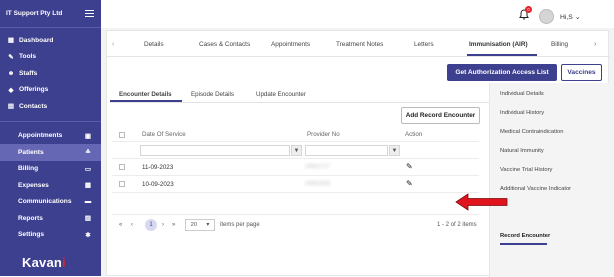 The image size is (614, 277). What do you see at coordinates (28, 73) in the screenshot?
I see `sidebar-item-label: Staffs` at bounding box center [28, 73].